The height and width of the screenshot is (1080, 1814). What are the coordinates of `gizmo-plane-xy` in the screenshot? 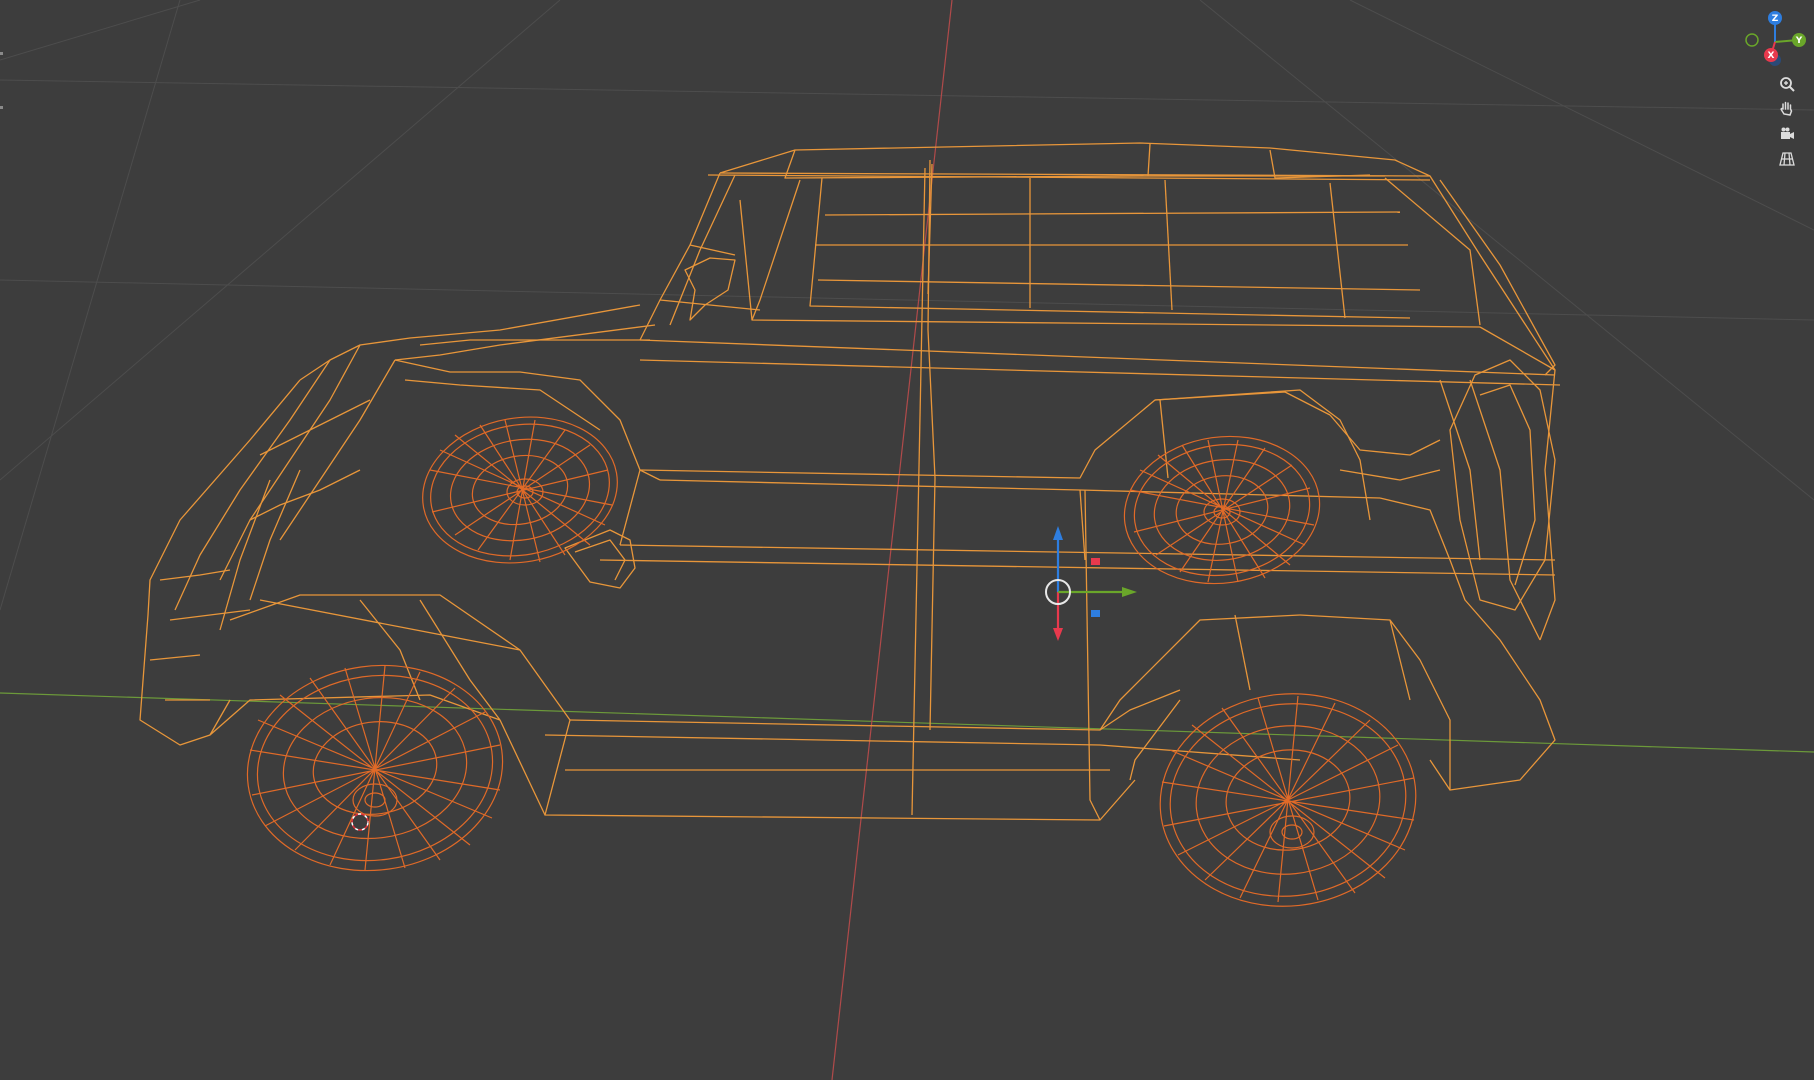 It's located at (1095, 613).